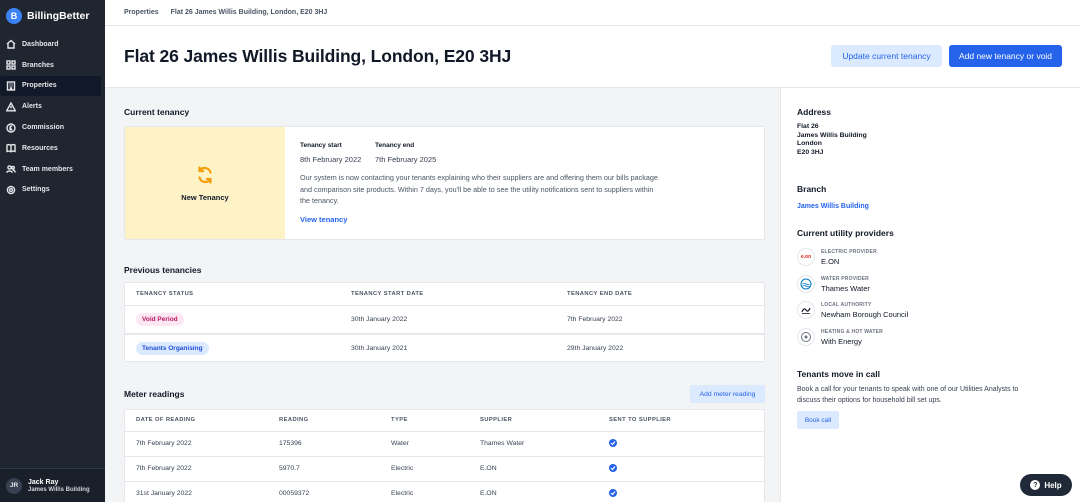 The width and height of the screenshot is (1080, 502). What do you see at coordinates (11, 86) in the screenshot?
I see `building-icon` at bounding box center [11, 86].